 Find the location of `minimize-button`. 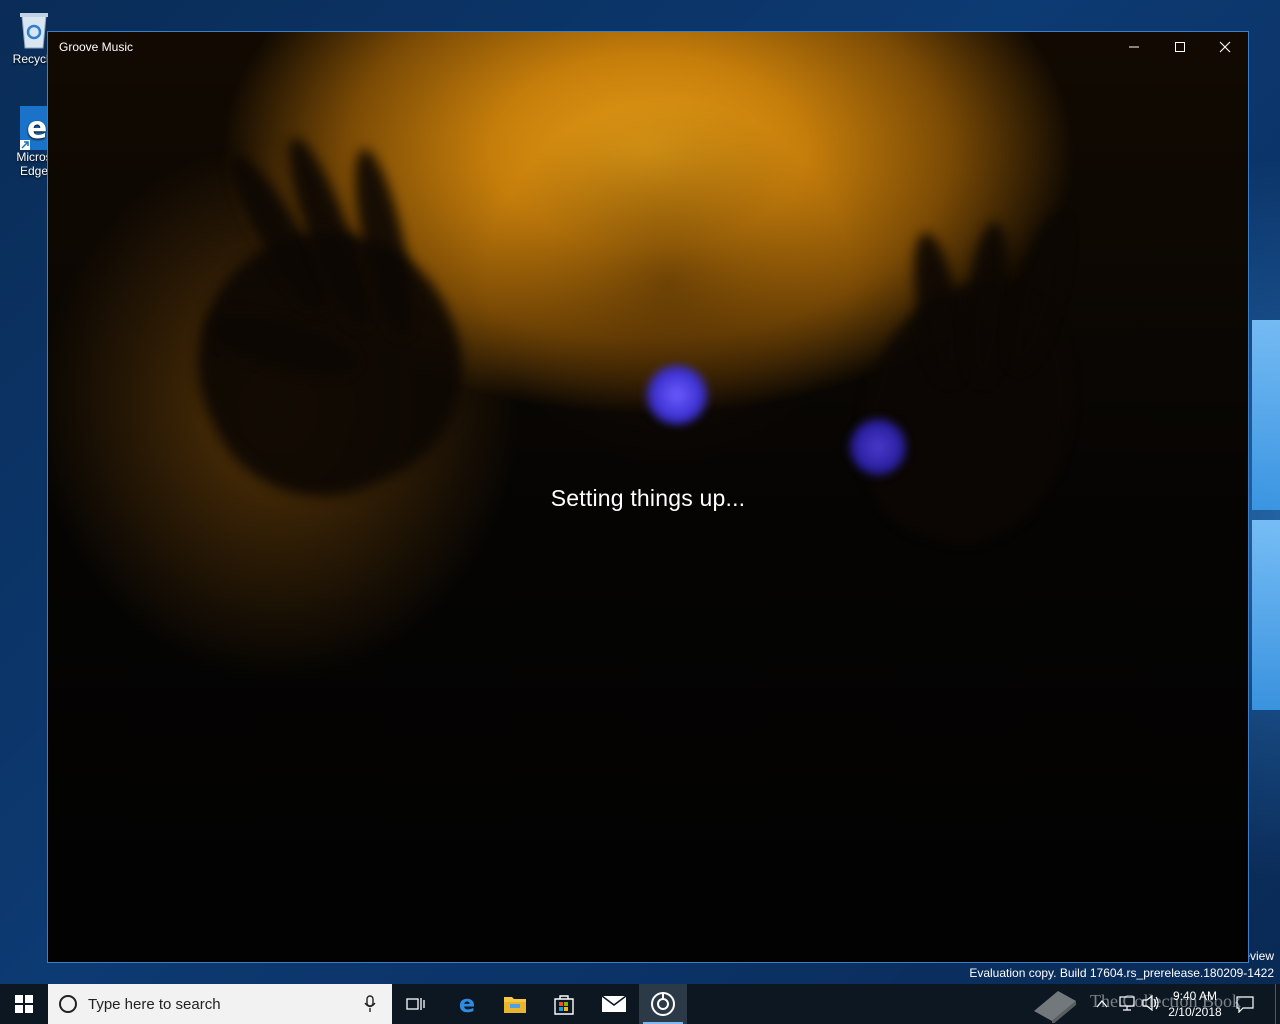

minimize-button is located at coordinates (1134, 47).